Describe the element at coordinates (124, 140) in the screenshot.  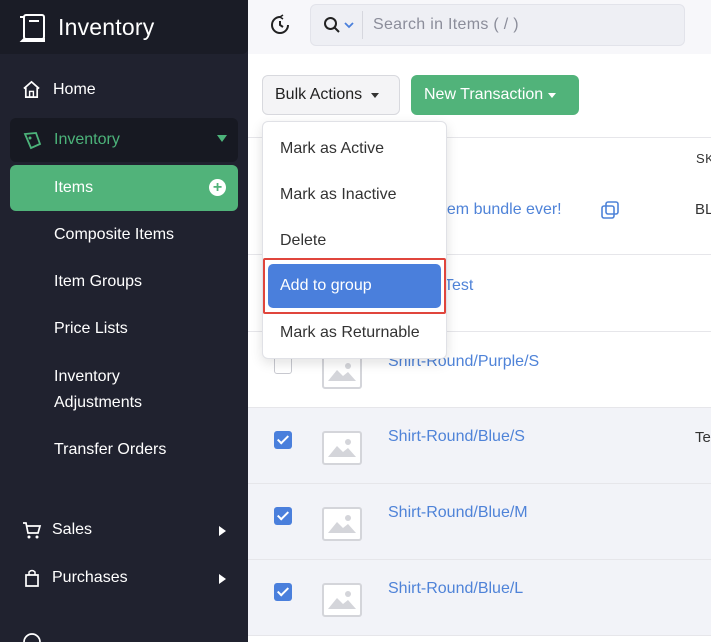
I see `sidebar-item-inventory: Inventory` at that location.